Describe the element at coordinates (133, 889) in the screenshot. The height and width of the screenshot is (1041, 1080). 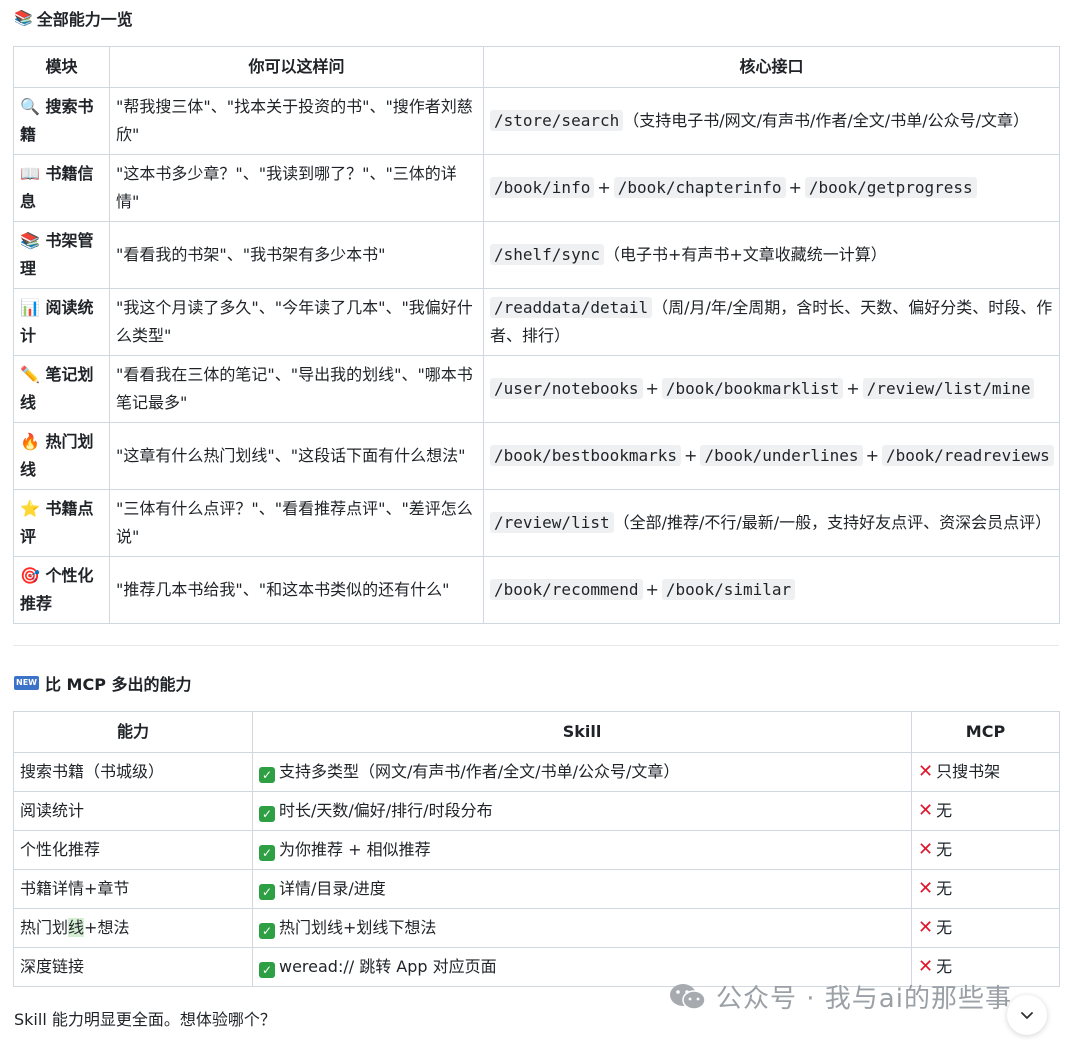
I see `capability-cell: 书籍详情+章节` at that location.